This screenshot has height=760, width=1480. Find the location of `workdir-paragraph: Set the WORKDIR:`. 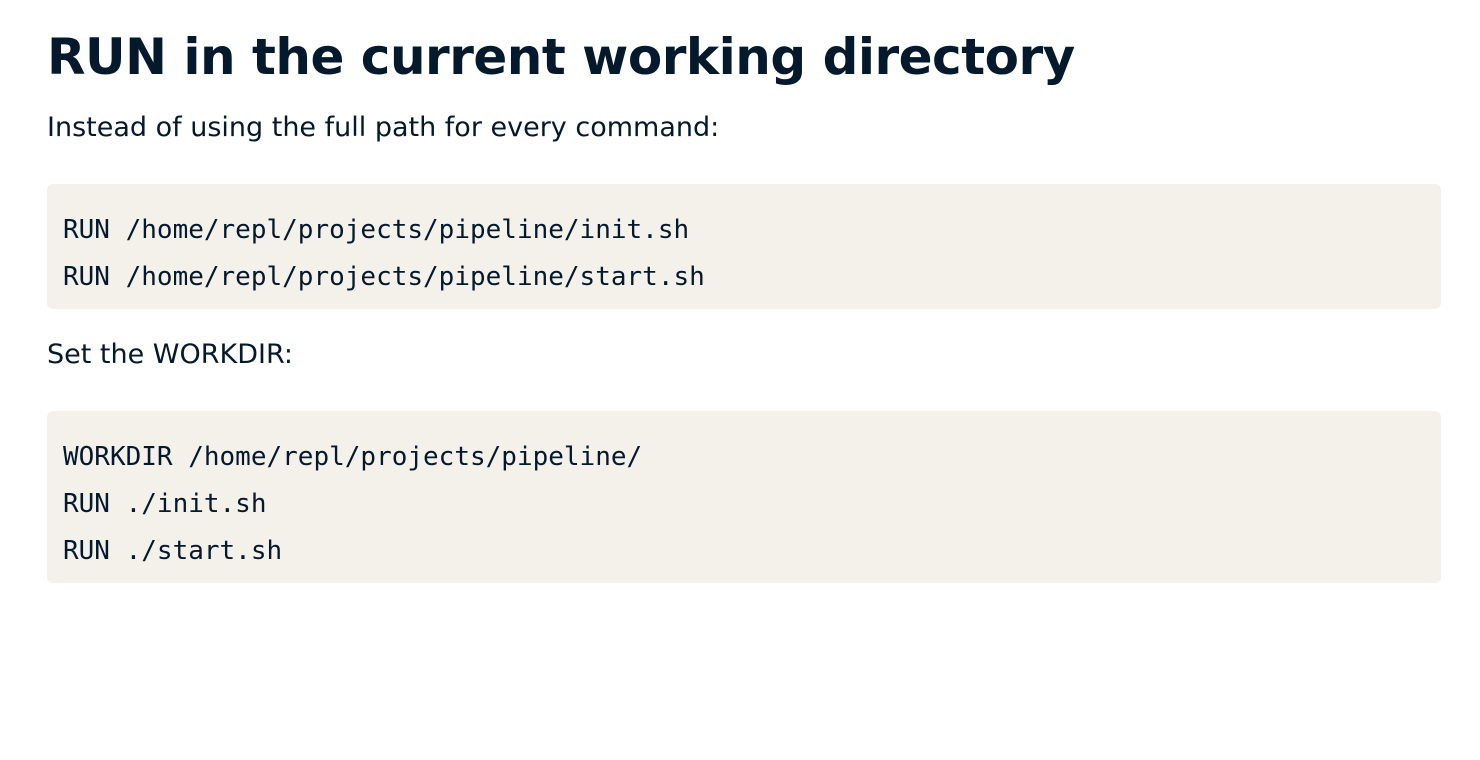

workdir-paragraph: Set the WORKDIR: is located at coordinates (170, 354).